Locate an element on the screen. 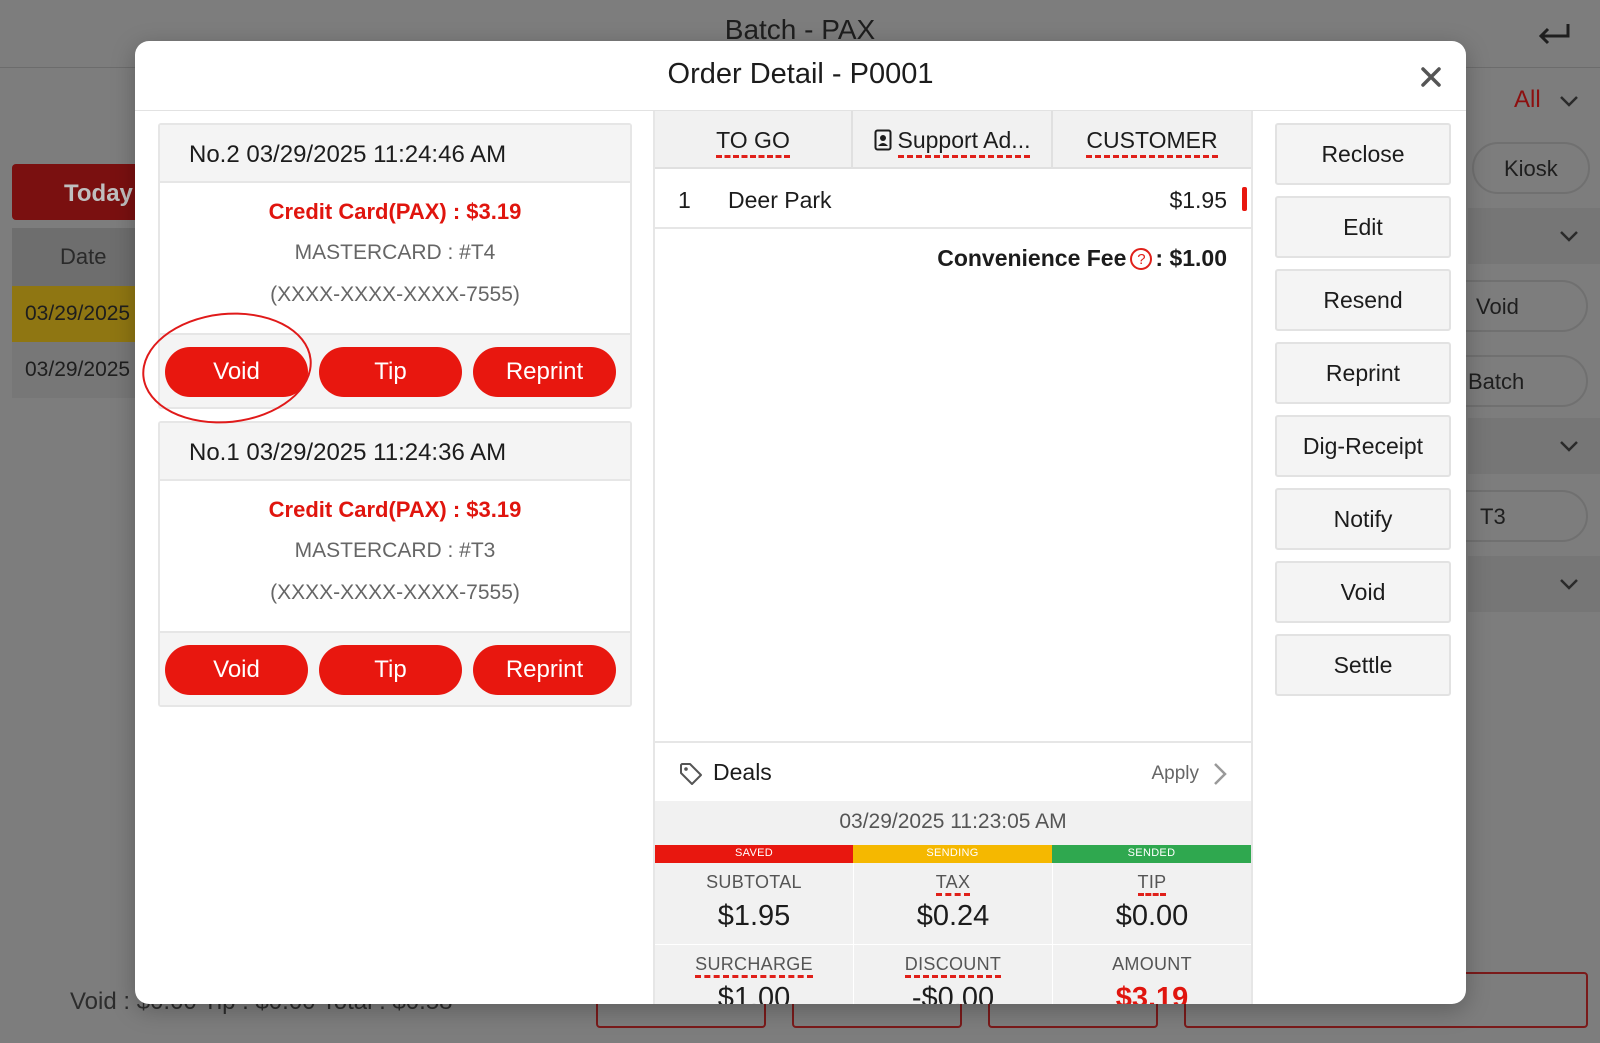  payment-card-number: MASTERCARD : #T3 is located at coordinates (395, 550).